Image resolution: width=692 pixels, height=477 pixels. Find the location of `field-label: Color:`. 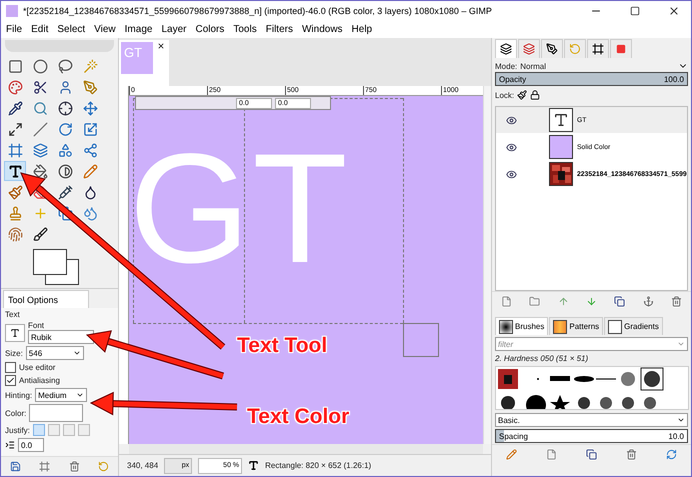

field-label: Color: is located at coordinates (15, 413).